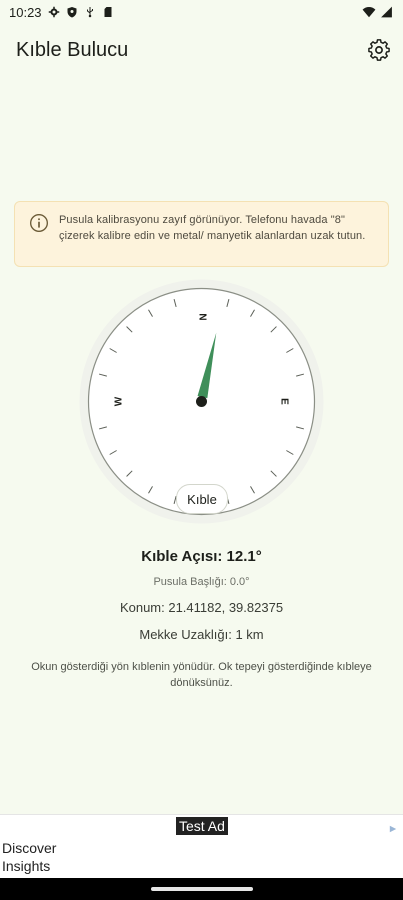  I want to click on compass-center-dot, so click(201, 401).